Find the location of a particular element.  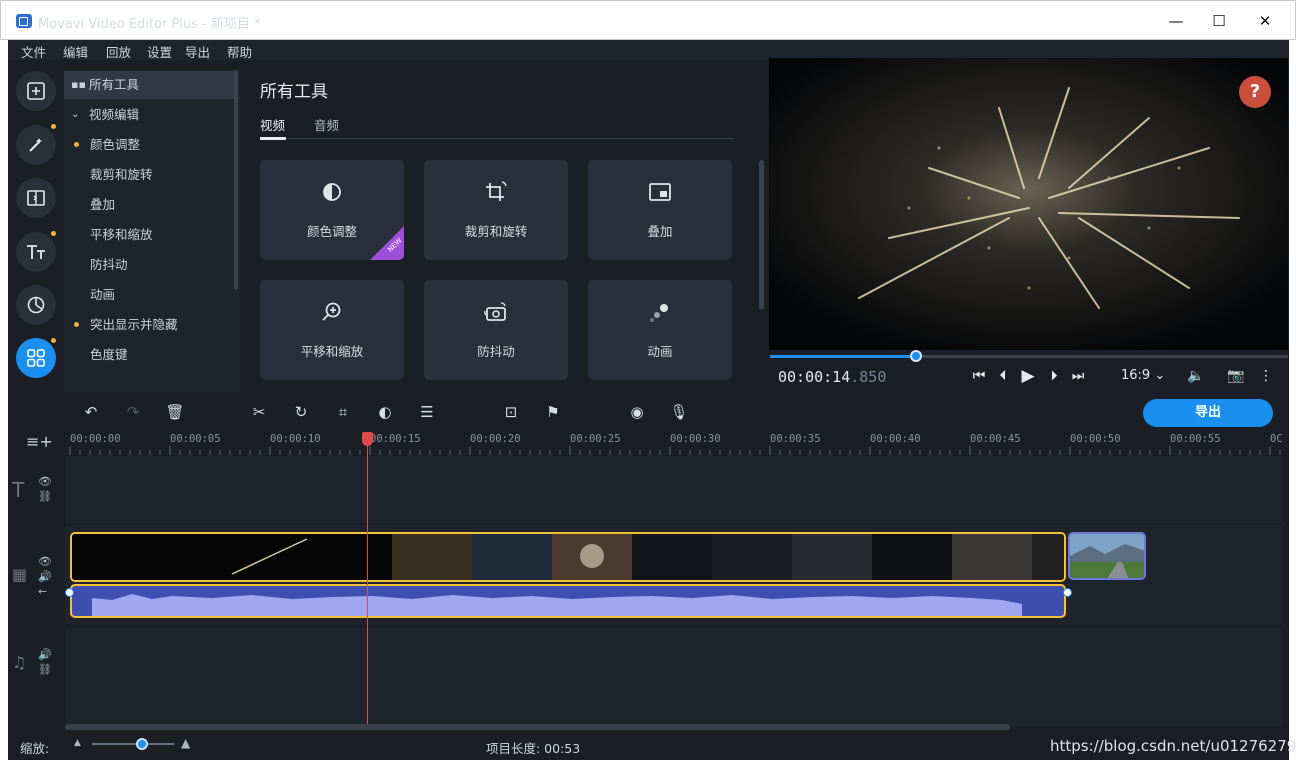

tools-item-all: ▪▪ 所有工具 is located at coordinates (149, 85).